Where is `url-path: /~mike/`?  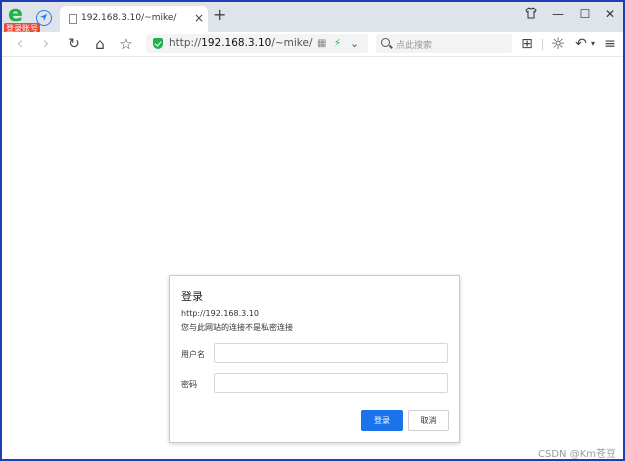
url-path: /~mike/ is located at coordinates (292, 43).